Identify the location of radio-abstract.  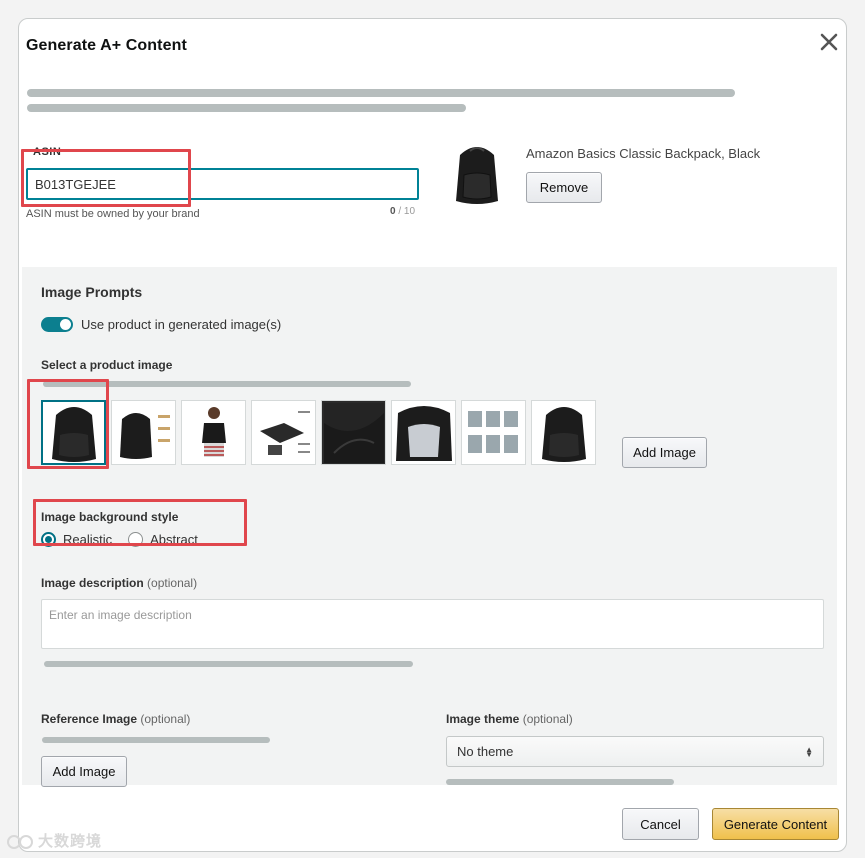
(136, 539).